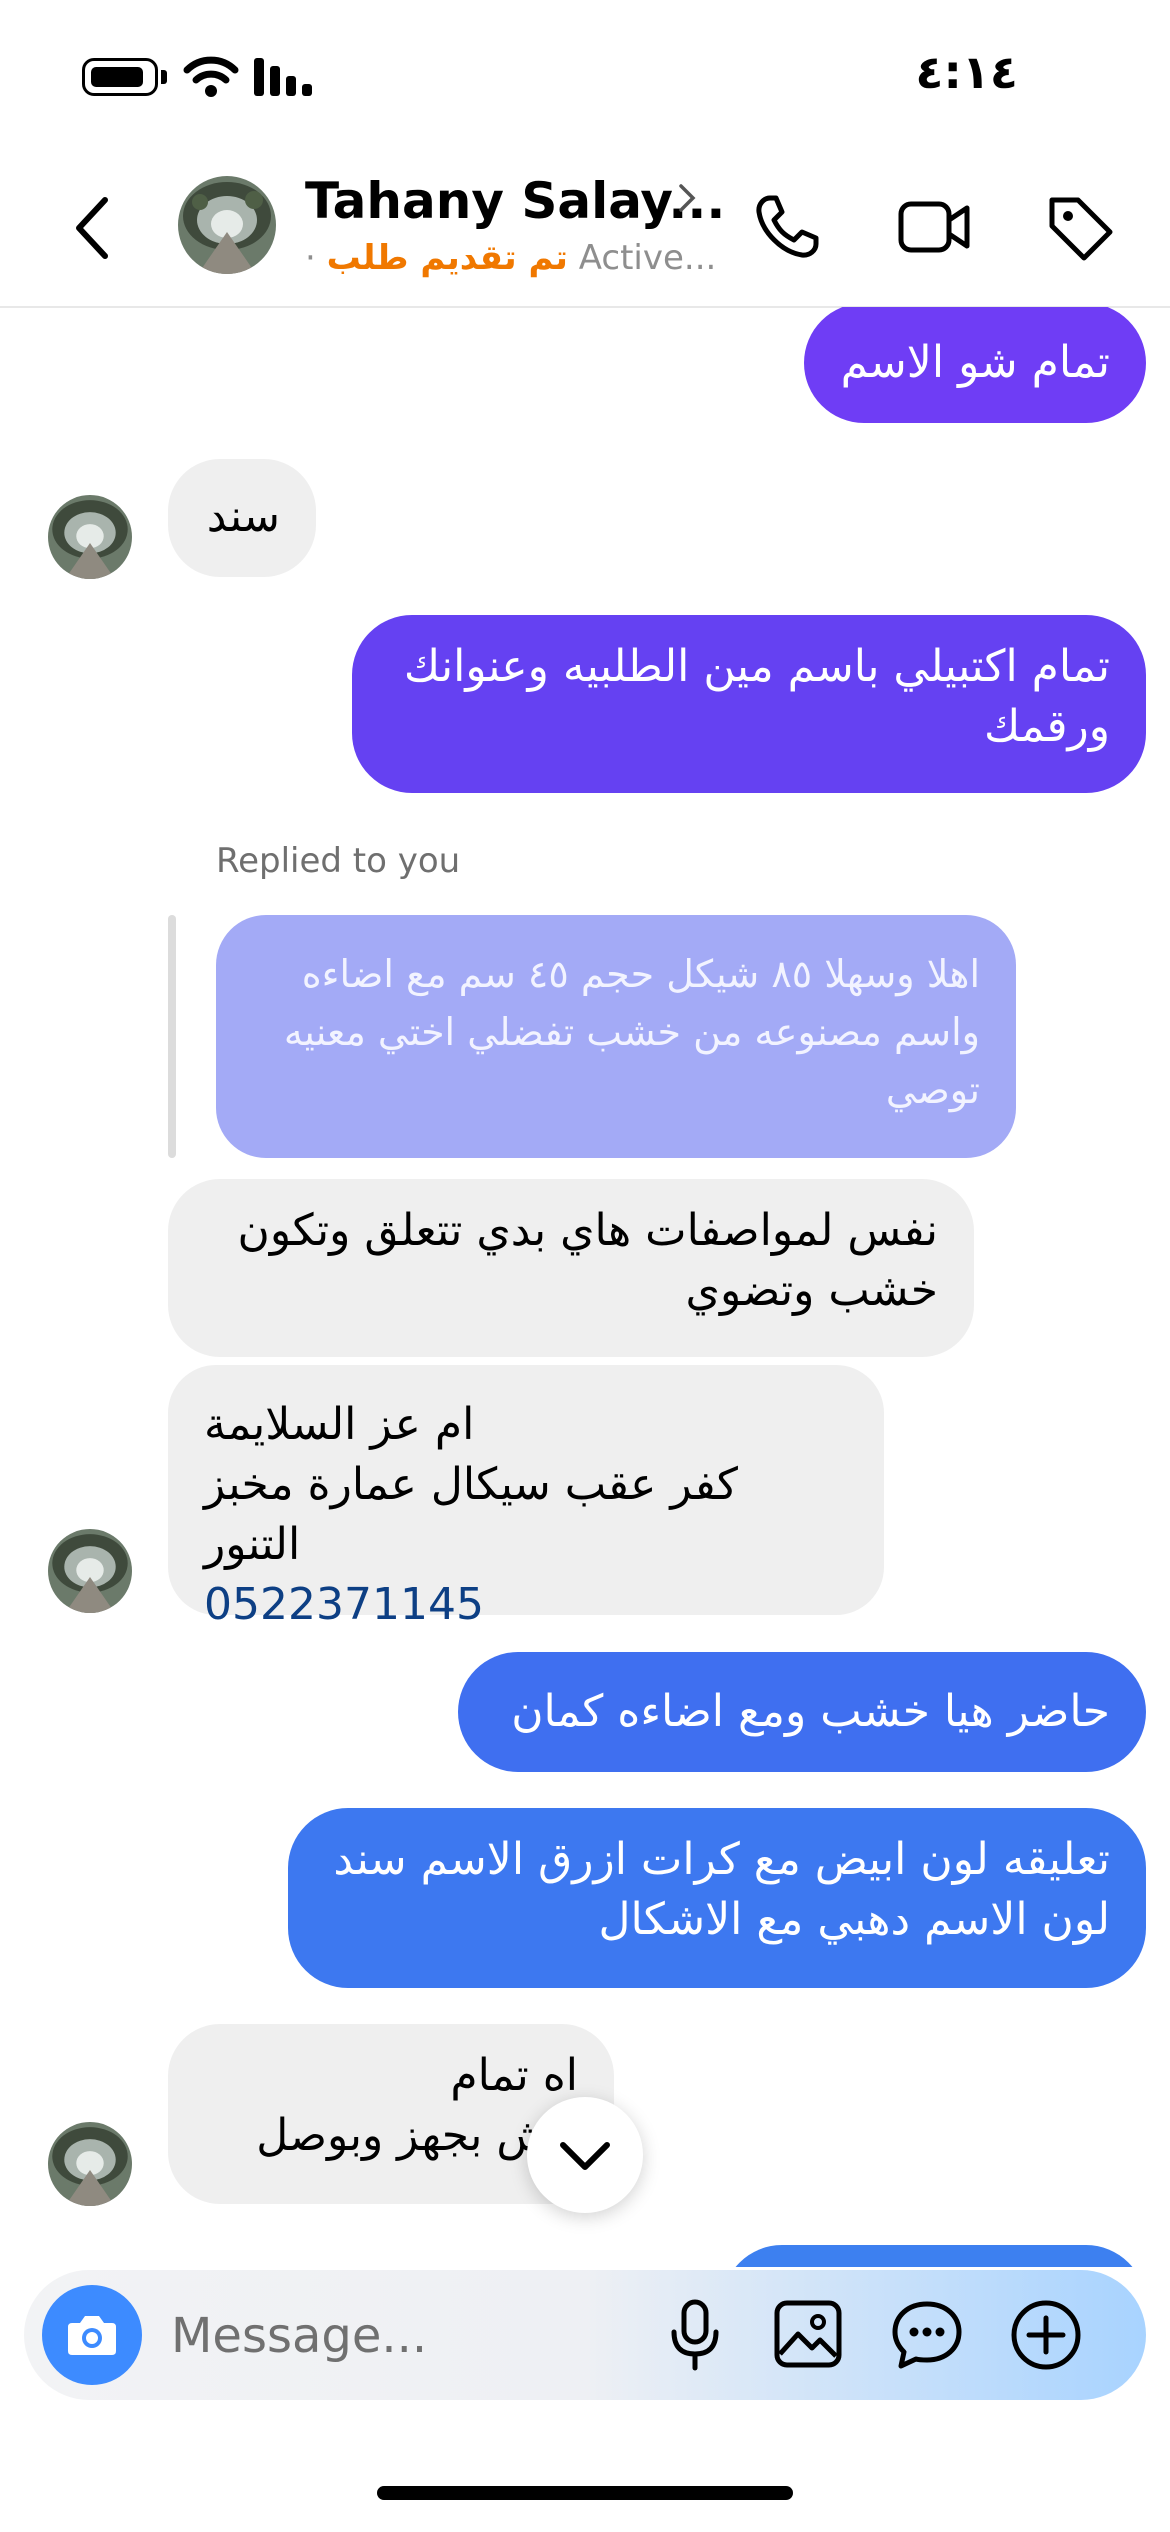 This screenshot has width=1170, height=2532. Describe the element at coordinates (585, 75) in the screenshot. I see `status-bar: ٤:١٤` at that location.